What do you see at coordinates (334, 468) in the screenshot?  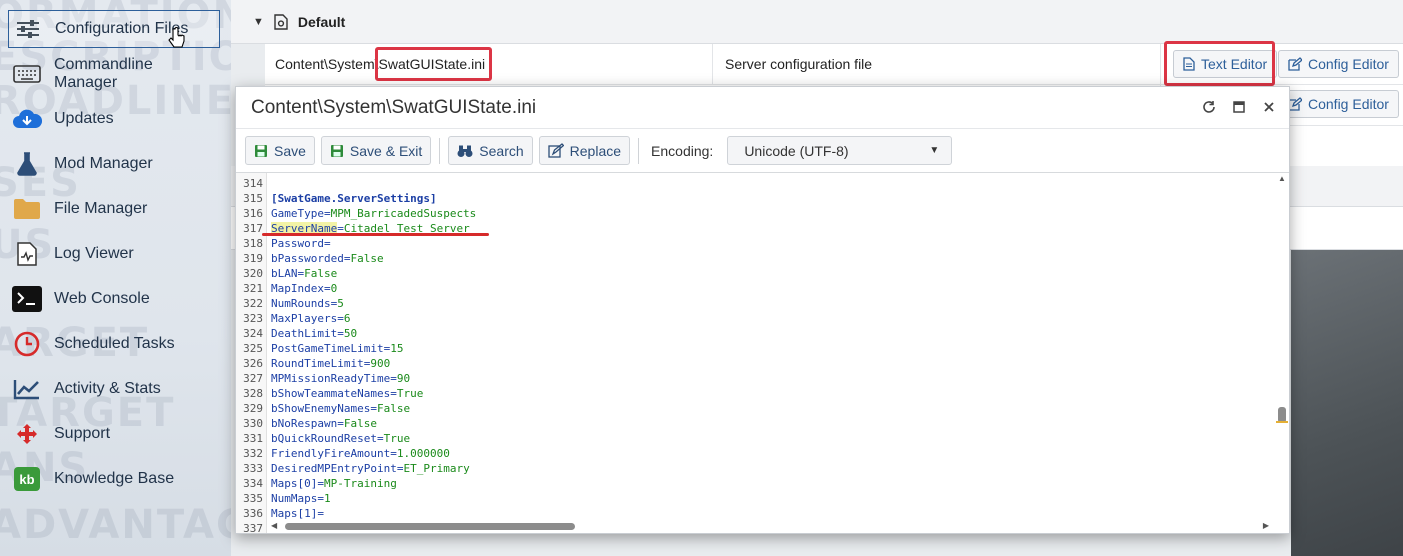 I see `ini-key: DesiredMPEntryPoint` at bounding box center [334, 468].